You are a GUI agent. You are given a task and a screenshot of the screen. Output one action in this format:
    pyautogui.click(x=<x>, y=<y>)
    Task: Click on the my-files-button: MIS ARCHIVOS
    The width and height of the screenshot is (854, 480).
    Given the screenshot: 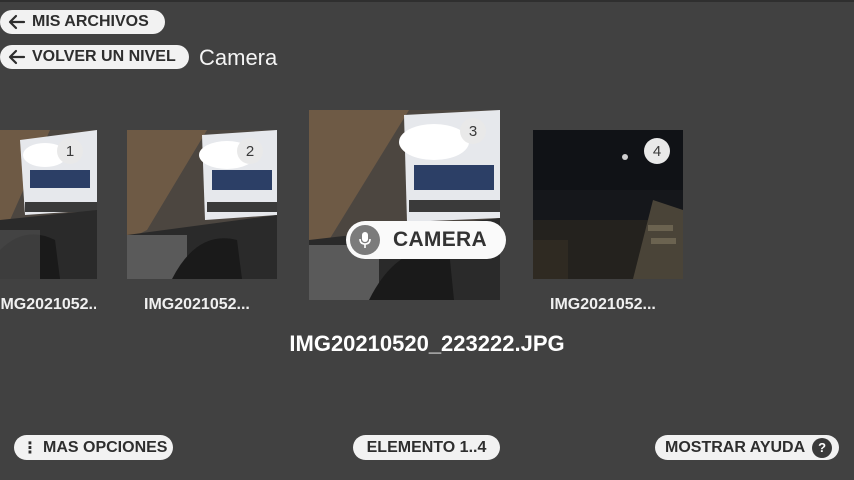 What is the action you would take?
    pyautogui.click(x=82, y=22)
    